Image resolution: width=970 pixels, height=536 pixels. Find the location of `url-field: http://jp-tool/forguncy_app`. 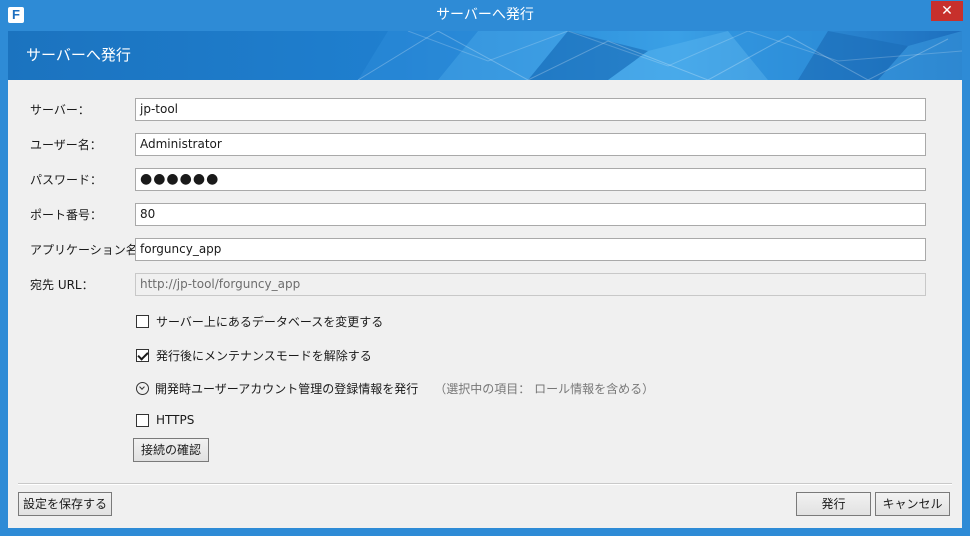

url-field: http://jp-tool/forguncy_app is located at coordinates (530, 284).